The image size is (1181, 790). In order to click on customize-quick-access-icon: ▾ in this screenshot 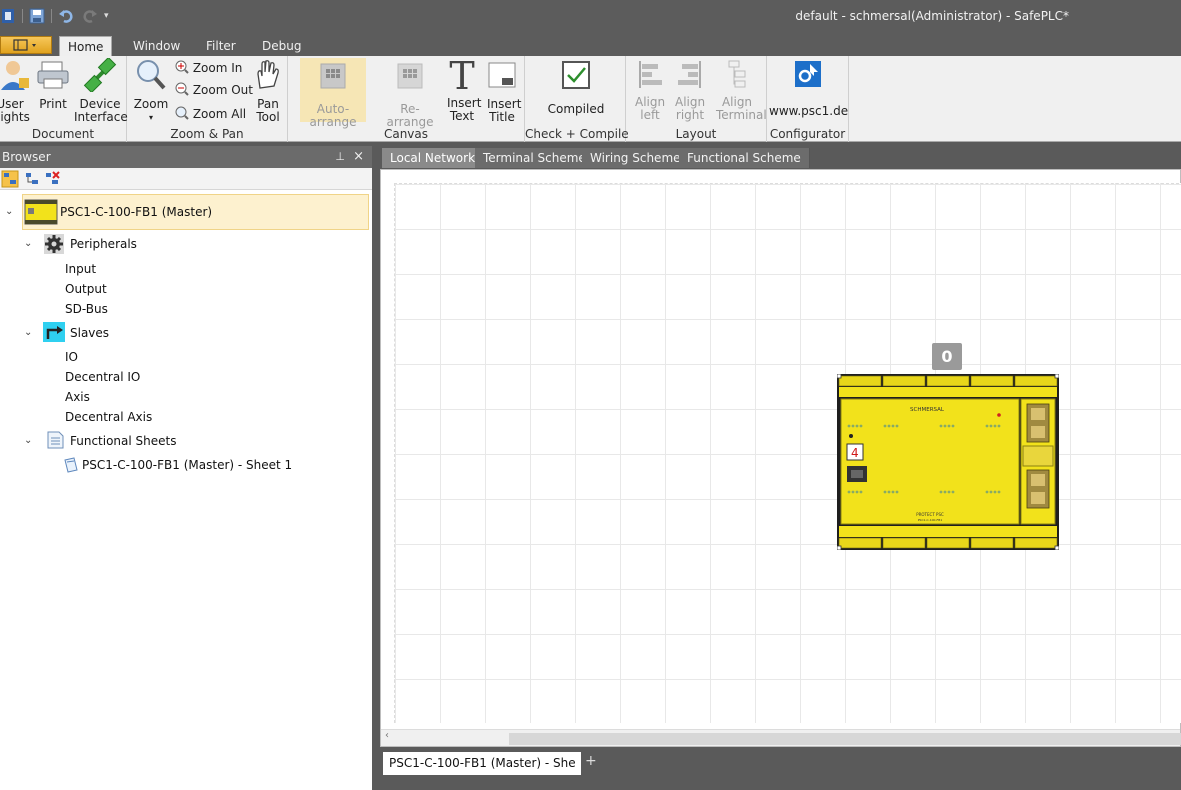, I will do `click(106, 16)`.